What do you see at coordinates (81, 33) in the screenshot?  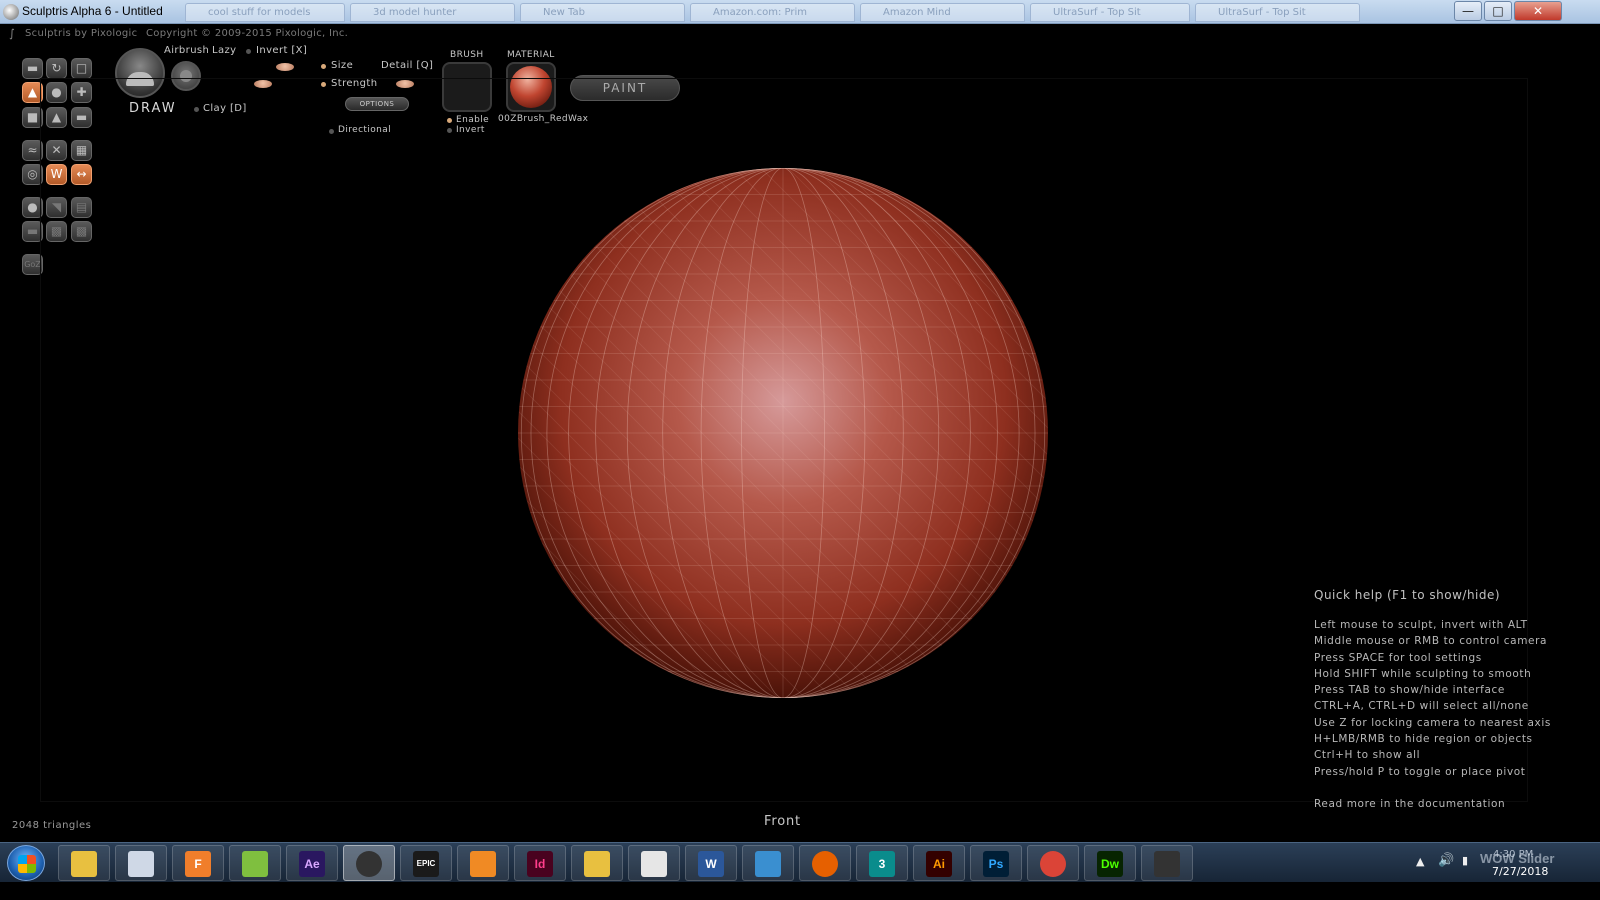 I see `brand-text: Sculptris by Pixologic` at bounding box center [81, 33].